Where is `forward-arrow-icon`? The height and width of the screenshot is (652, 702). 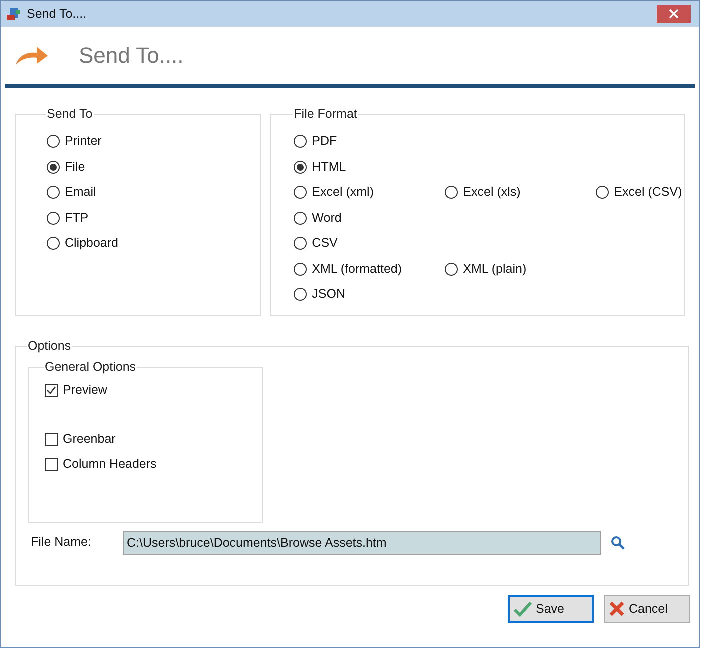
forward-arrow-icon is located at coordinates (32, 56).